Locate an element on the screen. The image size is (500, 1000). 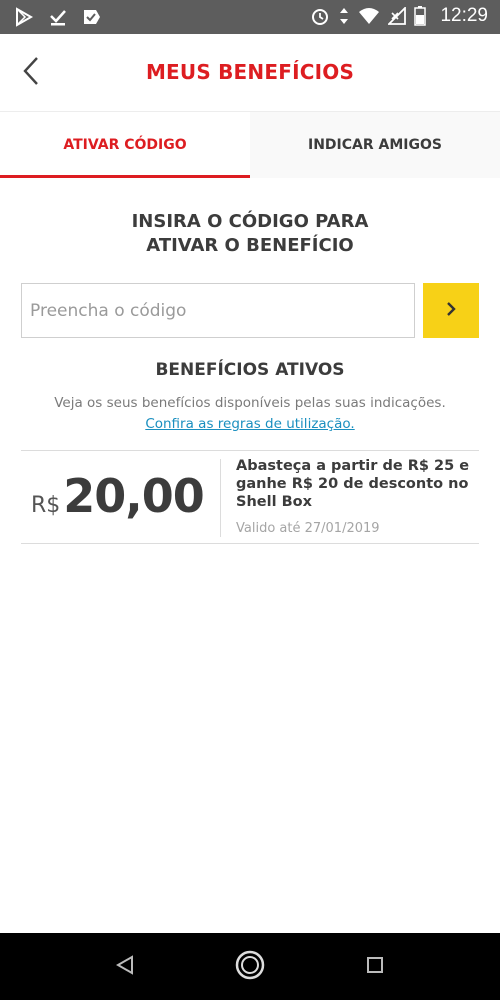
back-triangle-icon is located at coordinates (125, 967).